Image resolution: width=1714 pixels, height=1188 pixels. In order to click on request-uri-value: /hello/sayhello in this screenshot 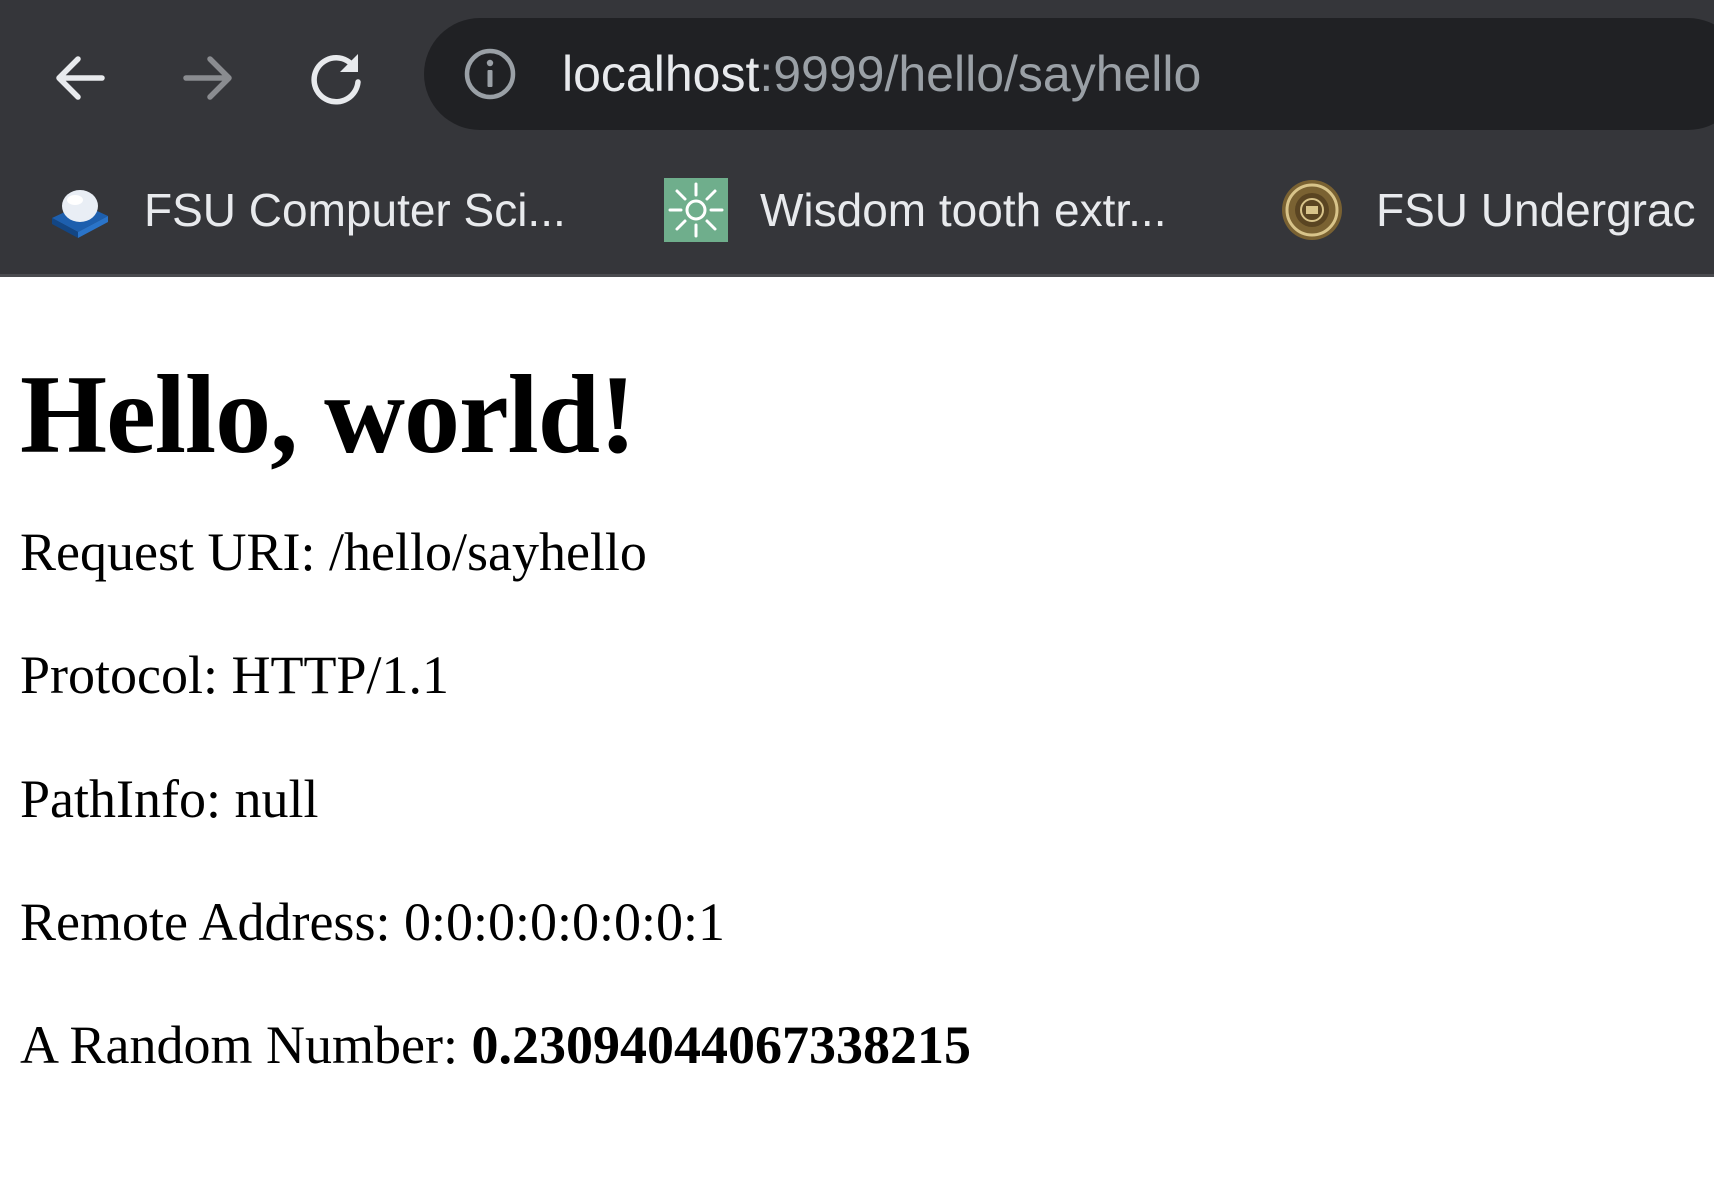, I will do `click(487, 552)`.